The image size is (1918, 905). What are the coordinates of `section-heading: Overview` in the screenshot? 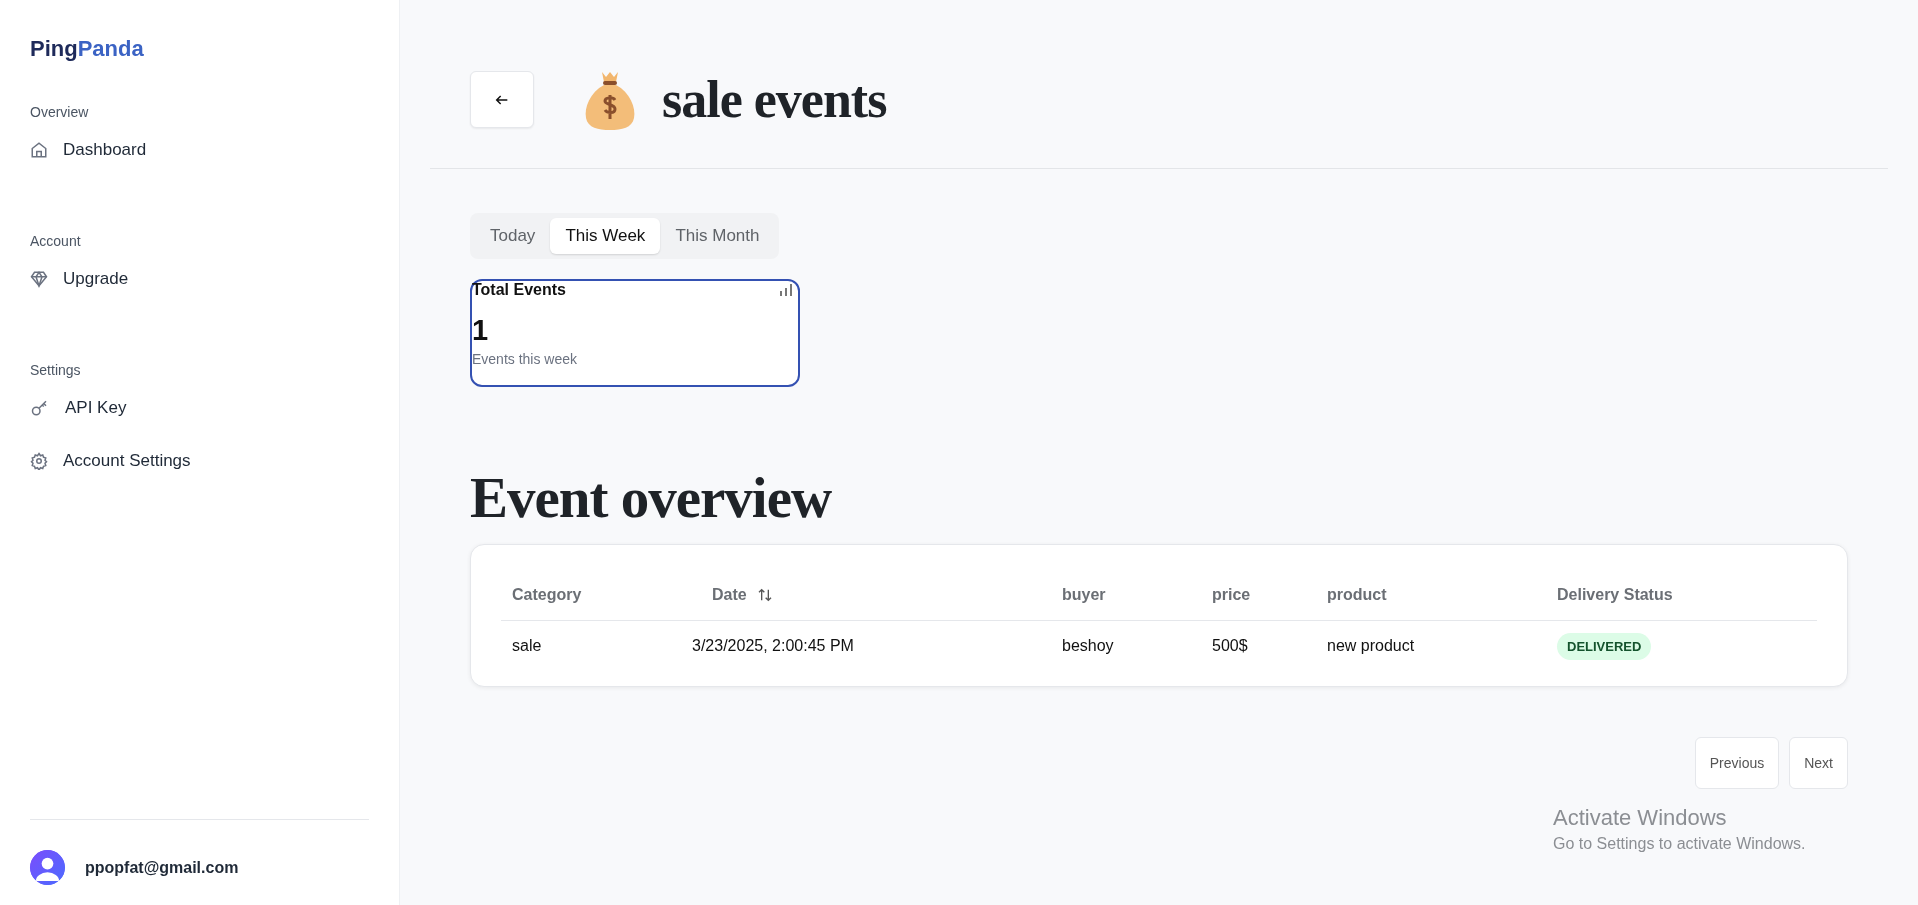 It's located at (60, 112).